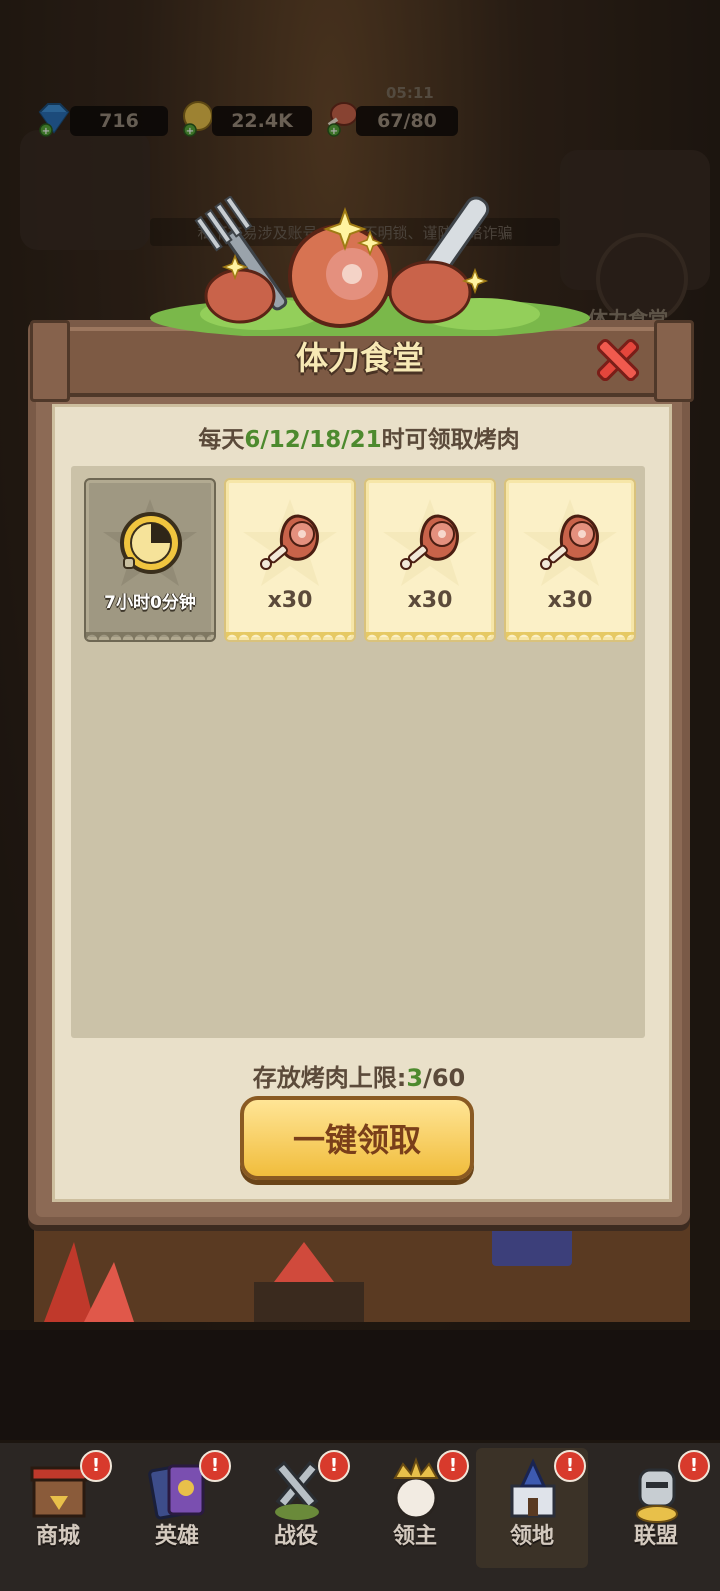 The image size is (720, 1591). What do you see at coordinates (151, 543) in the screenshot?
I see `stopwatch-icon` at bounding box center [151, 543].